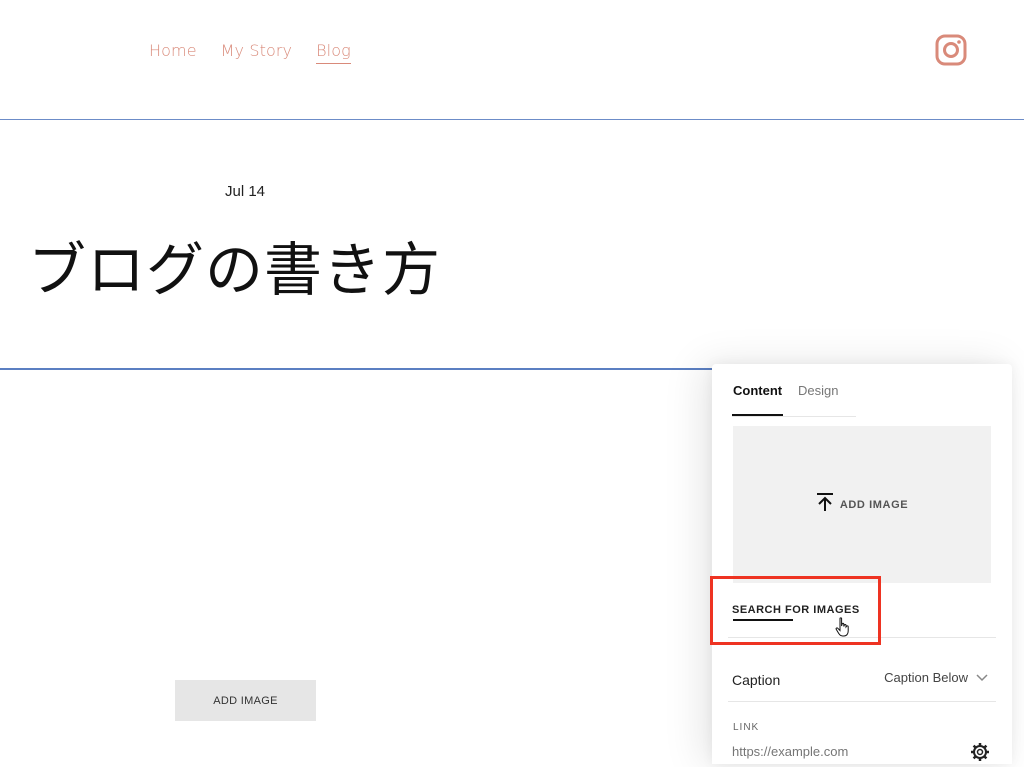  Describe the element at coordinates (333, 52) in the screenshot. I see `nav-blog: Blog` at that location.